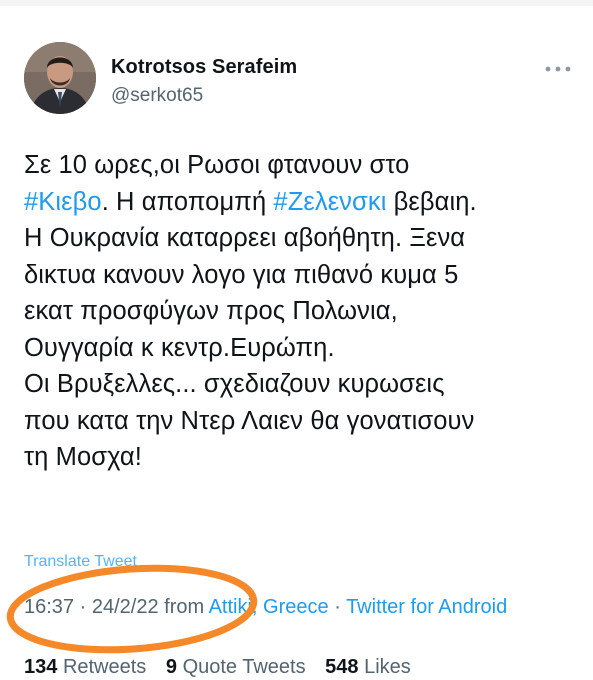  What do you see at coordinates (80, 562) in the screenshot?
I see `translate-tweet-link: Translate Tweet` at bounding box center [80, 562].